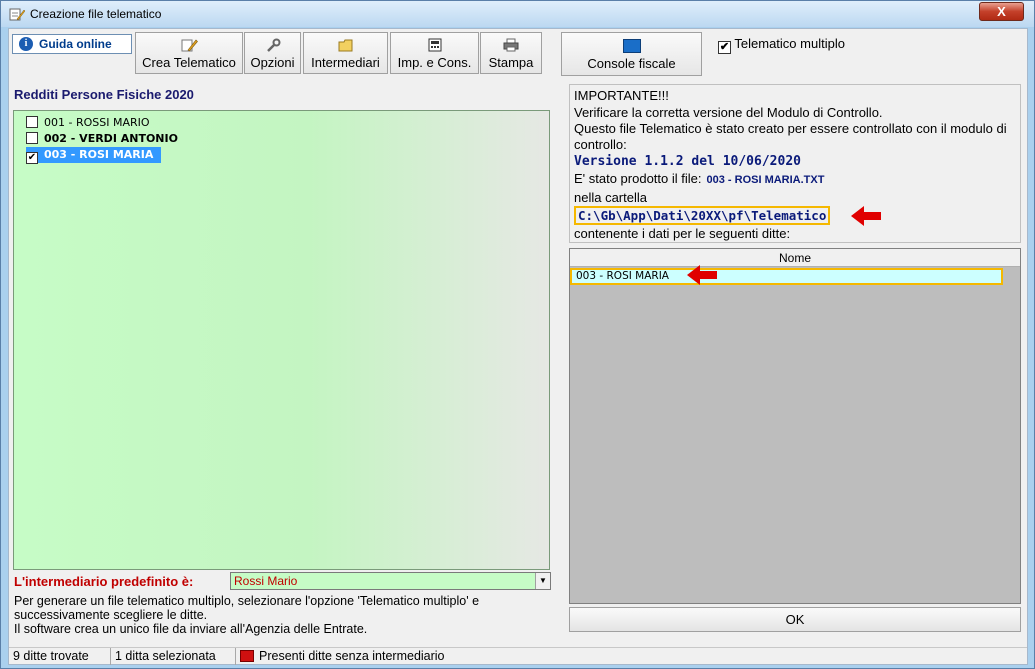 The height and width of the screenshot is (669, 1035). I want to click on list-item-label: 003 - ROSI MARIA, so click(99, 154).